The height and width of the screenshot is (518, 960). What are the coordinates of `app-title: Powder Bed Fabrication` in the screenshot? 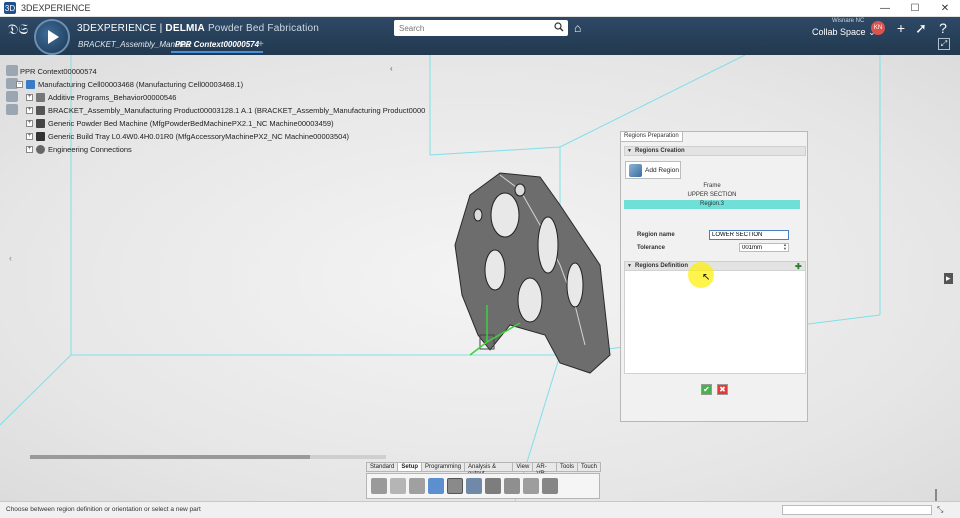 It's located at (263, 28).